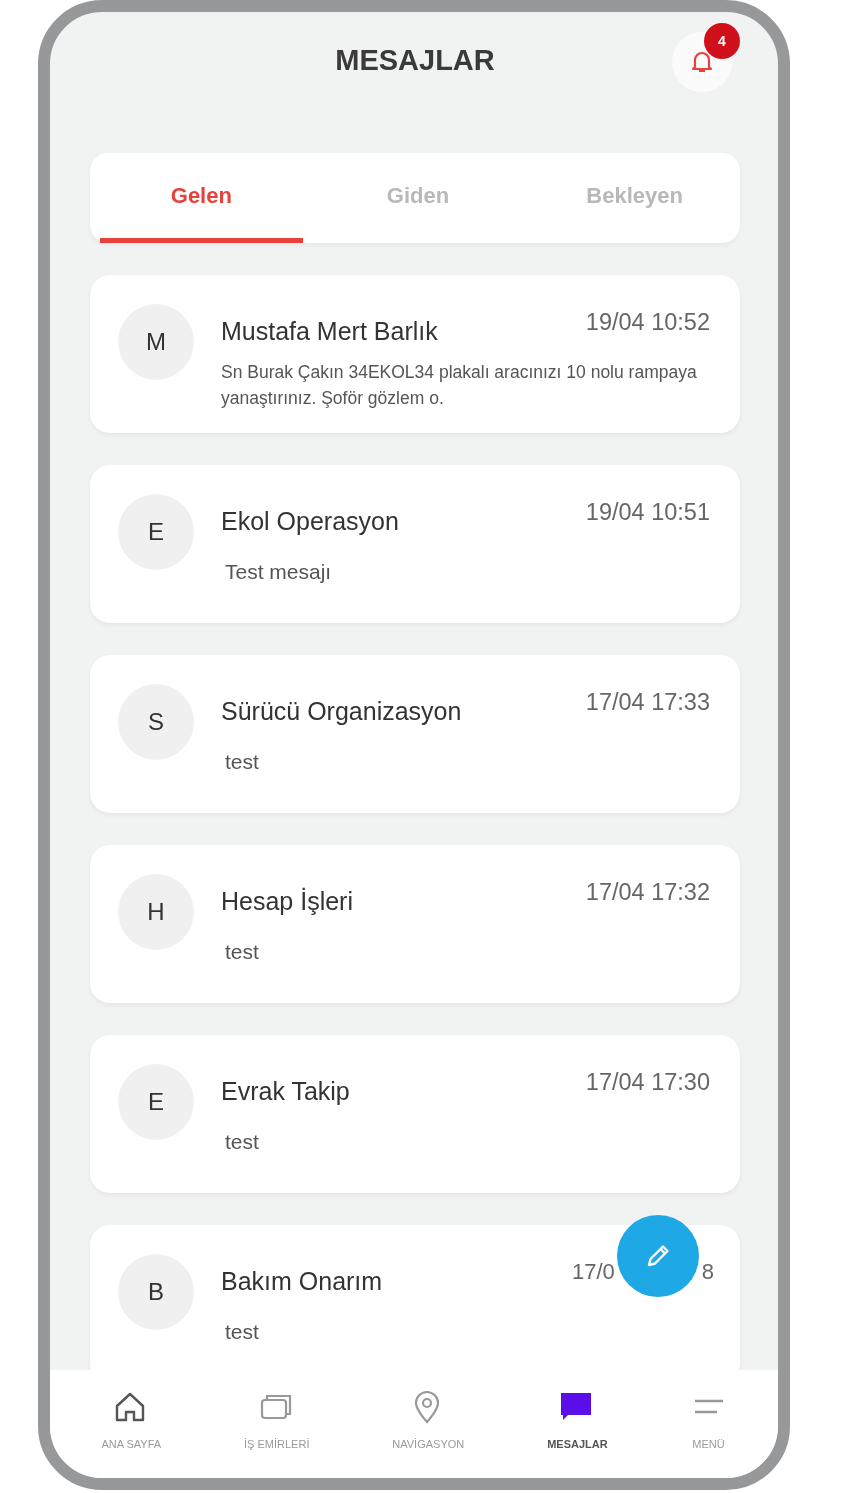 The image size is (857, 1493). I want to click on message-card: H Hesap İşleri 17/04 17:32 test, so click(415, 924).